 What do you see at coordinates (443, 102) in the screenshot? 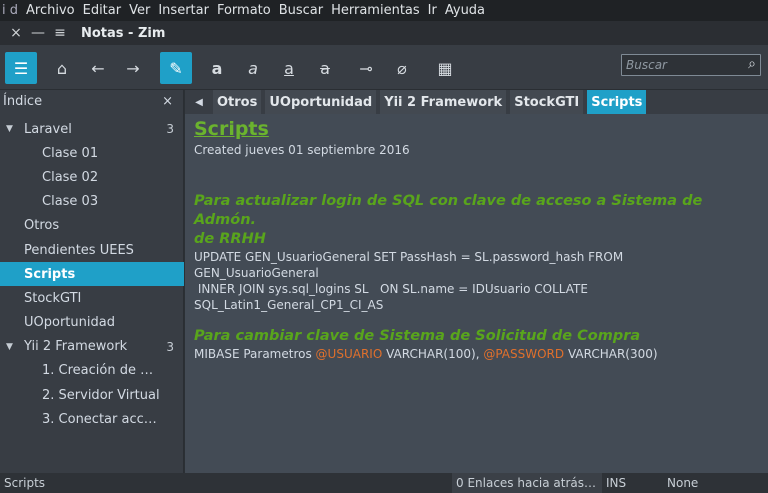
I see `crumb-yii2-framework: Yii 2 Framework` at bounding box center [443, 102].